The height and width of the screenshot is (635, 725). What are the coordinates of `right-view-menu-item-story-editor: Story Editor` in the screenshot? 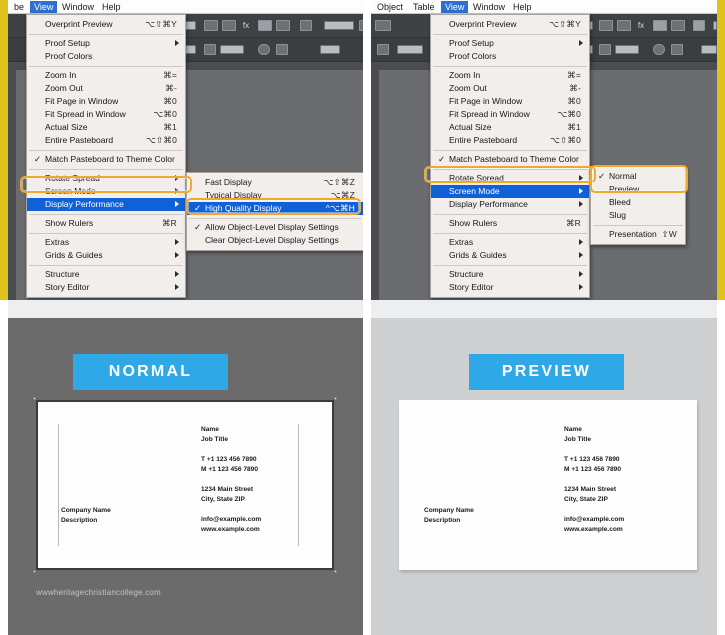 It's located at (510, 287).